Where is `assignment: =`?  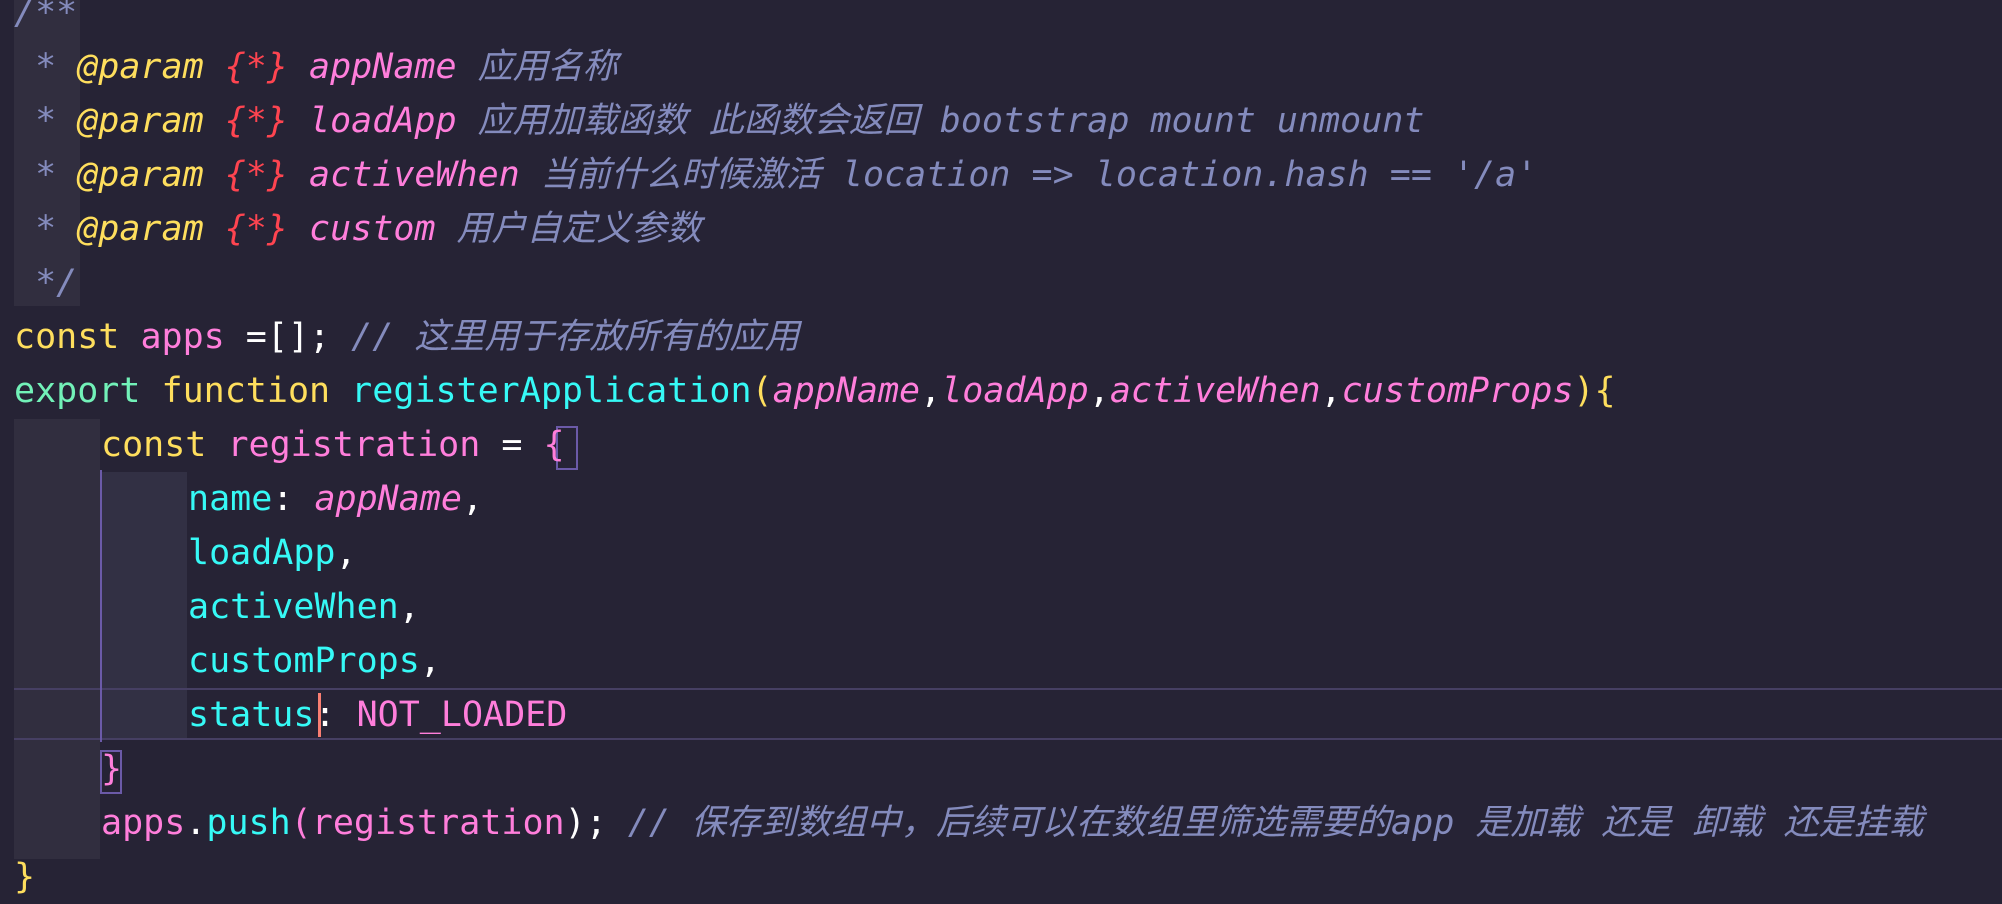 assignment: = is located at coordinates (512, 445).